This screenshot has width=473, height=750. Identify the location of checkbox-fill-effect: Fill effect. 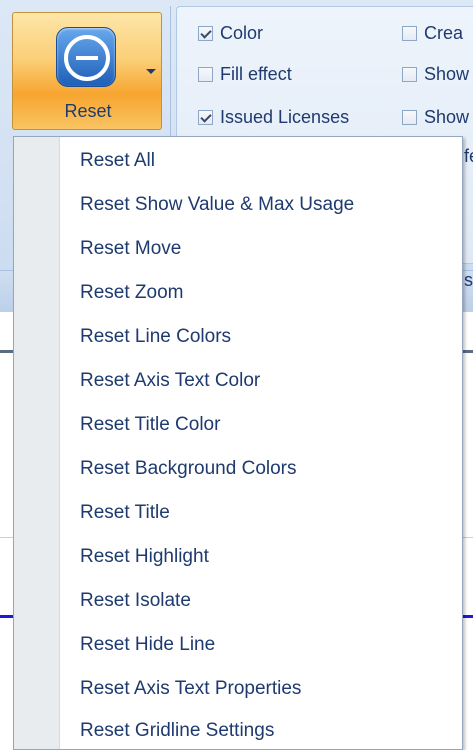
(245, 74).